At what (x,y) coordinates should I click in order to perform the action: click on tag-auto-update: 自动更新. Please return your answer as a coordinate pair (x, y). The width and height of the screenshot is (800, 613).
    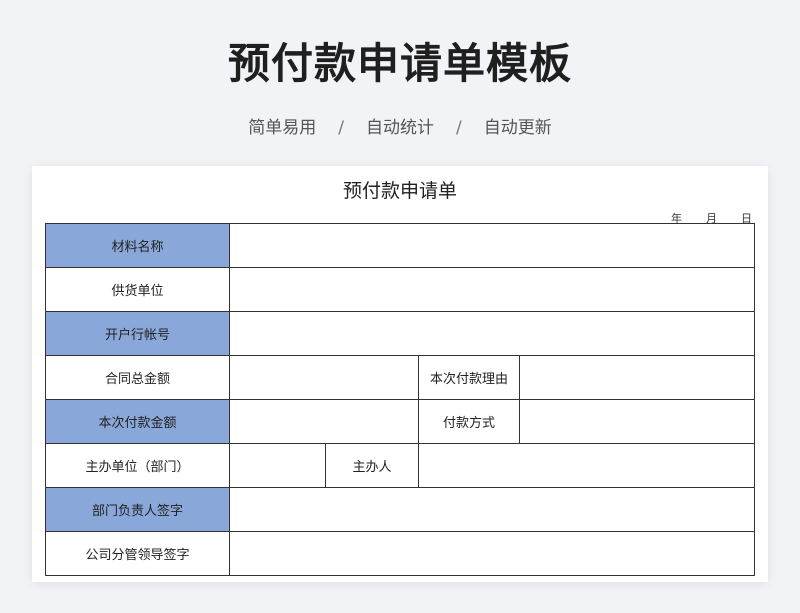
    Looking at the image, I should click on (517, 128).